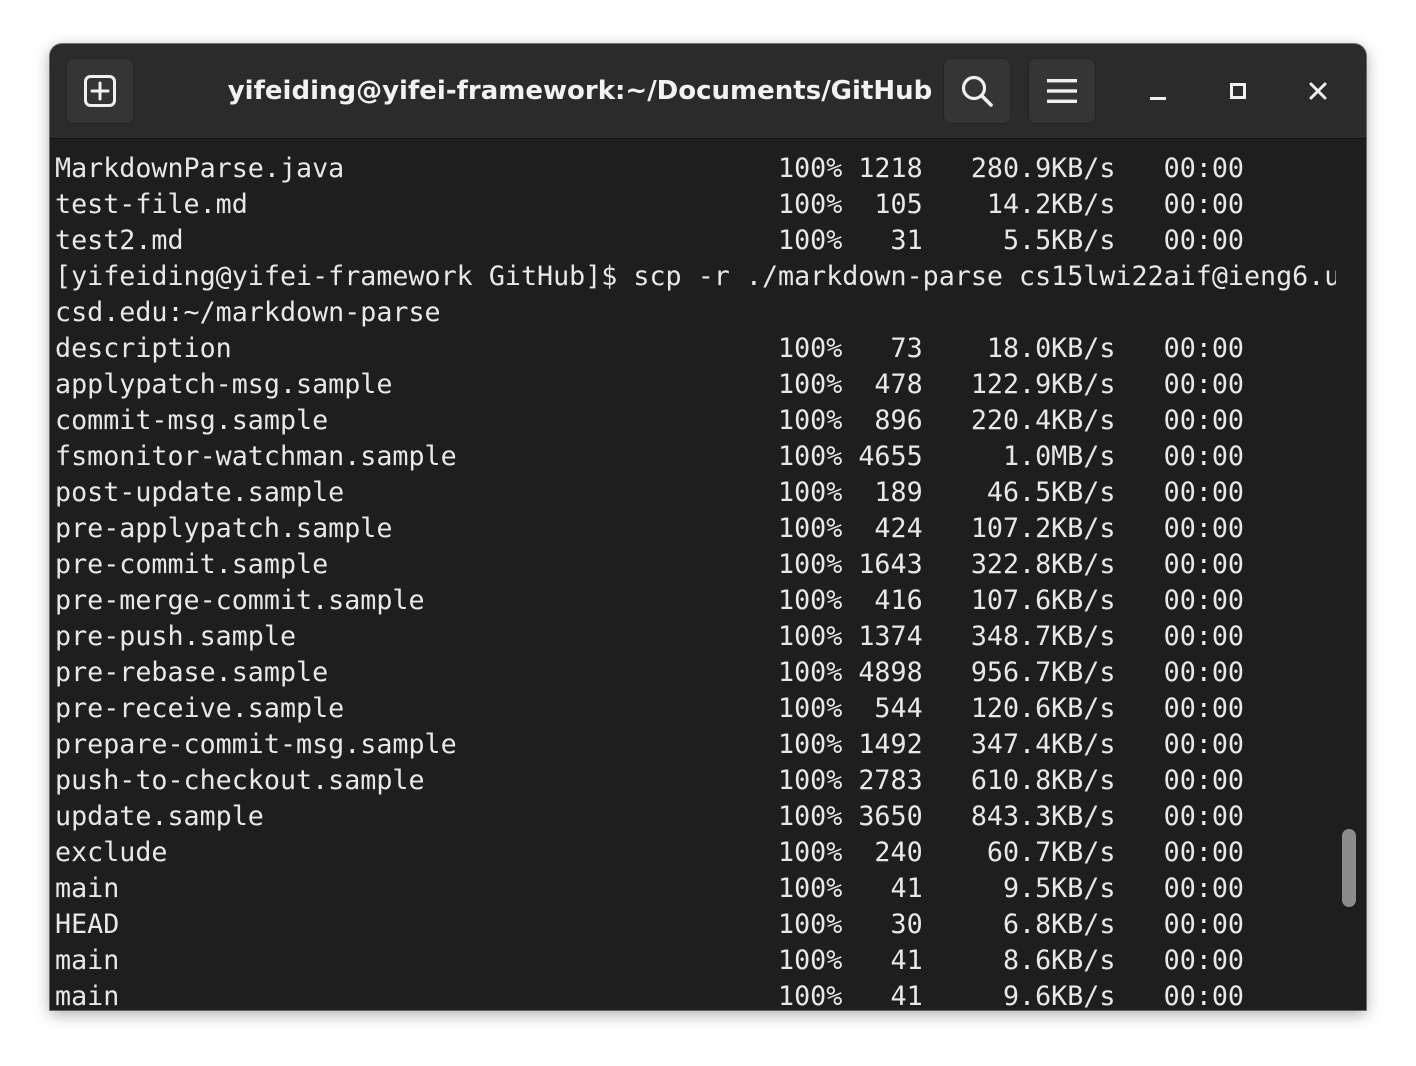 The width and height of the screenshot is (1416, 1066). Describe the element at coordinates (248, 312) in the screenshot. I see `terminal-line: csd.edu:~/markdown-parse` at that location.